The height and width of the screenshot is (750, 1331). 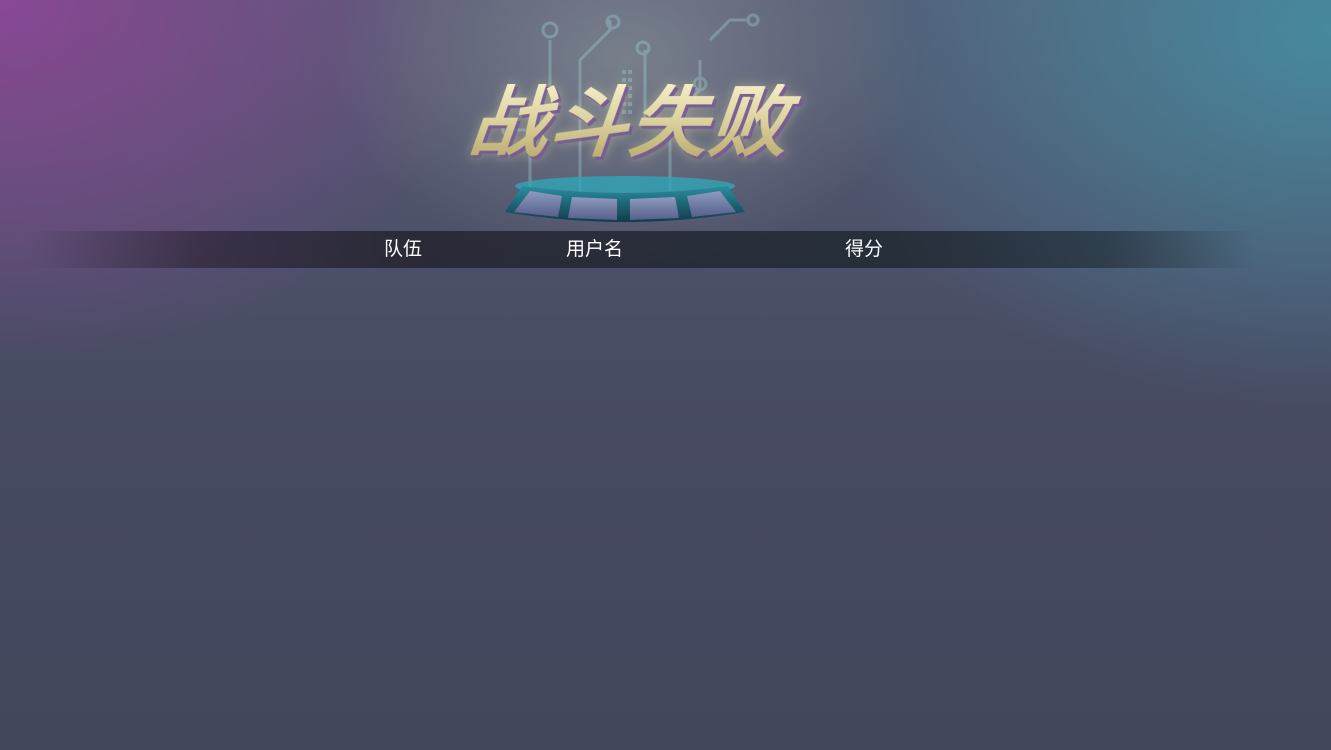 I want to click on results-table-header: 队伍 用户名 得分, so click(x=642, y=249).